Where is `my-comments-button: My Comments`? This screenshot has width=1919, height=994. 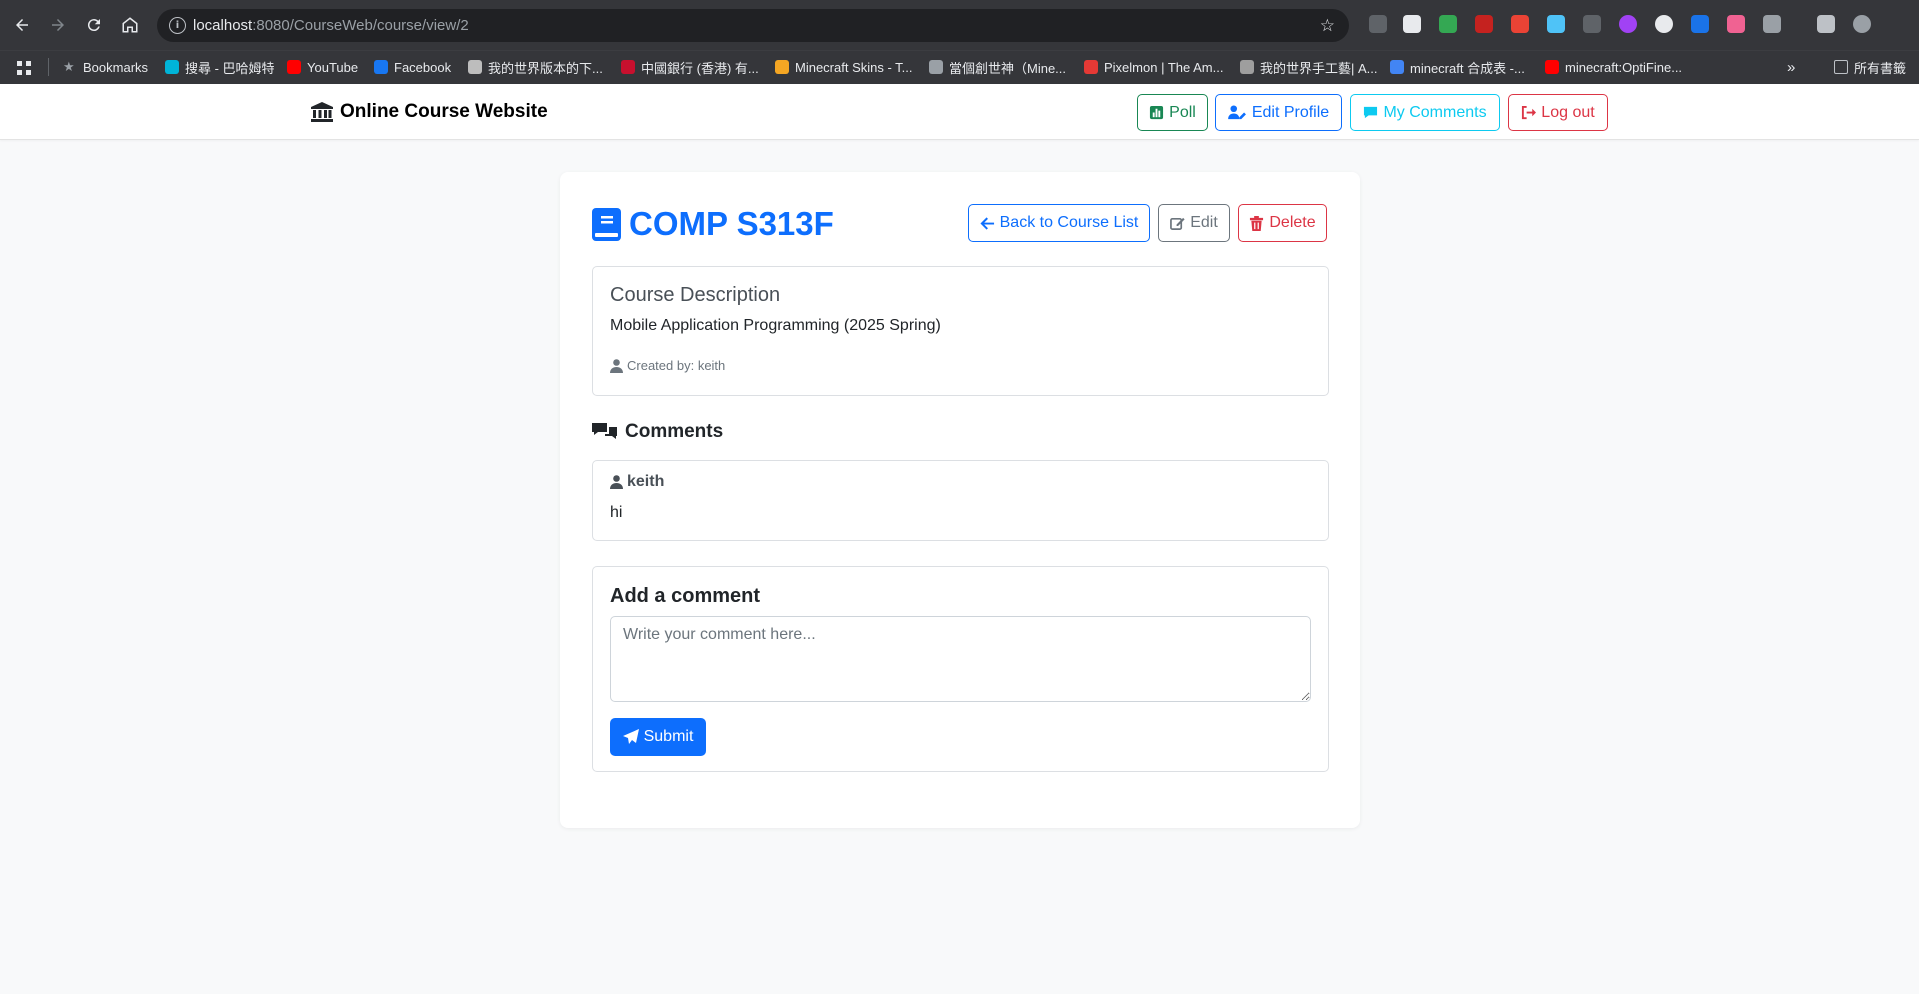 my-comments-button: My Comments is located at coordinates (1425, 112).